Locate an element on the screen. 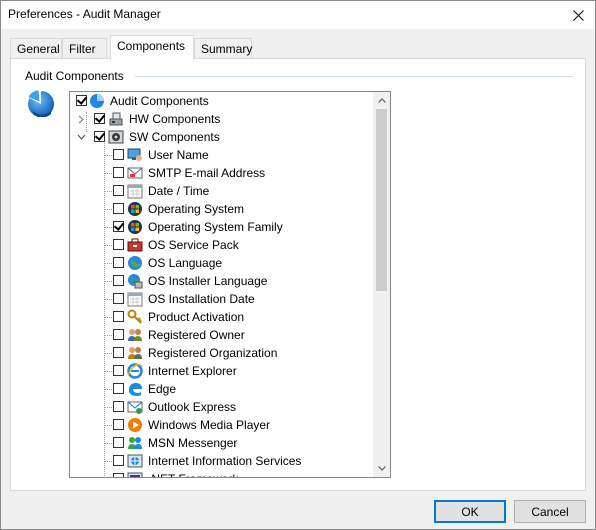 This screenshot has width=596, height=530. scroll-up-button is located at coordinates (381, 100).